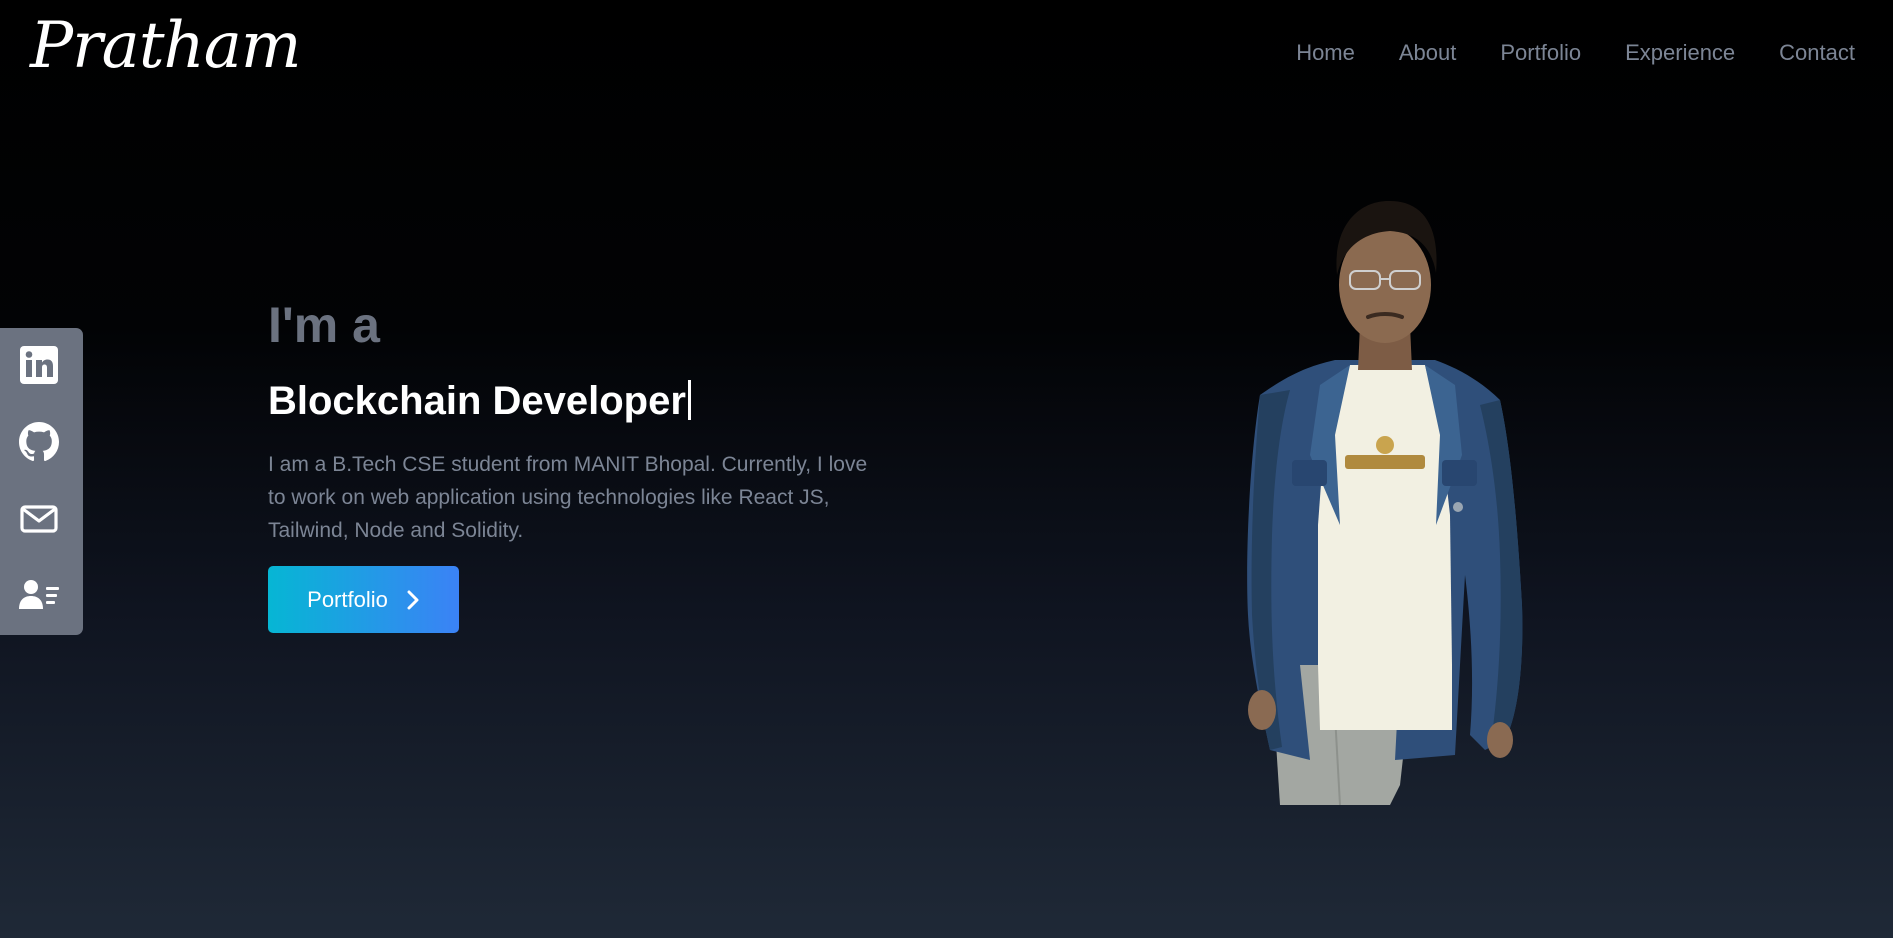 Image resolution: width=1893 pixels, height=938 pixels. Describe the element at coordinates (689, 400) in the screenshot. I see `typing-caret` at that location.